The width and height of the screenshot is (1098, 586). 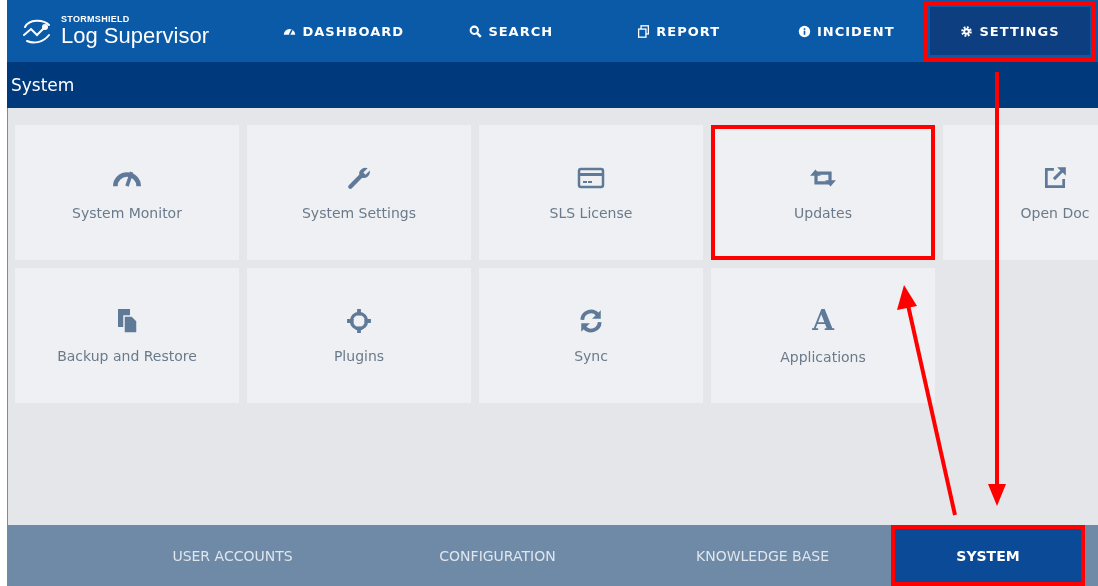 I want to click on tile-label: SLS License, so click(x=591, y=212).